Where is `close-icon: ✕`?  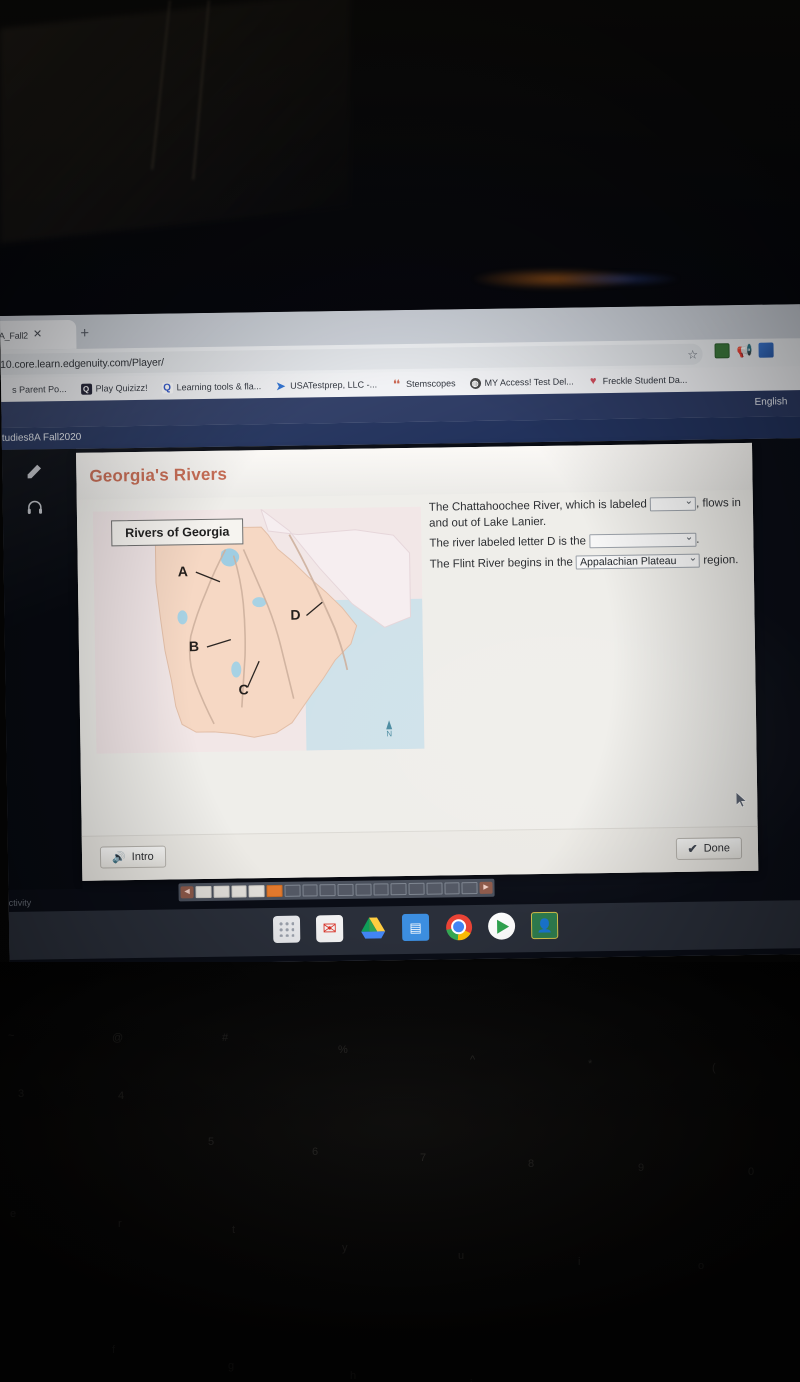
close-icon: ✕ is located at coordinates (37, 334).